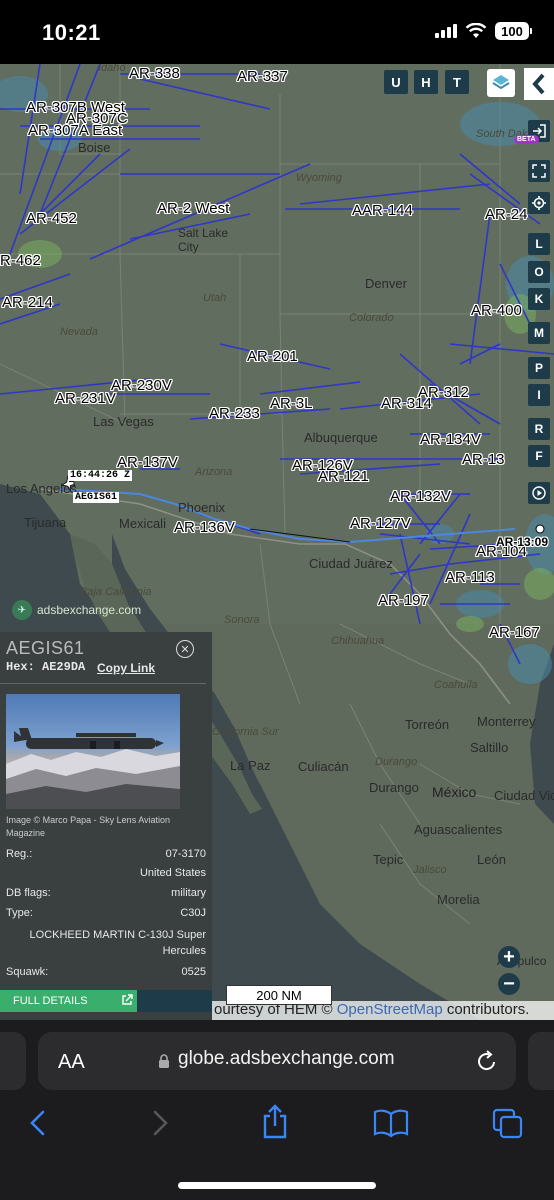  Describe the element at coordinates (68, 1001) in the screenshot. I see `full-details-button: FULL DETAILS` at that location.